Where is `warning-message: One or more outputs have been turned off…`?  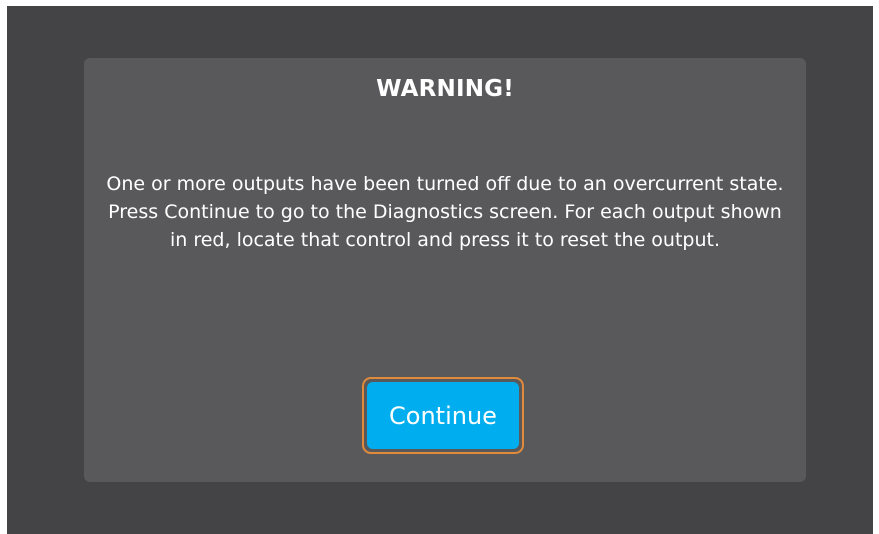
warning-message: One or more outputs have been turned off… is located at coordinates (445, 212).